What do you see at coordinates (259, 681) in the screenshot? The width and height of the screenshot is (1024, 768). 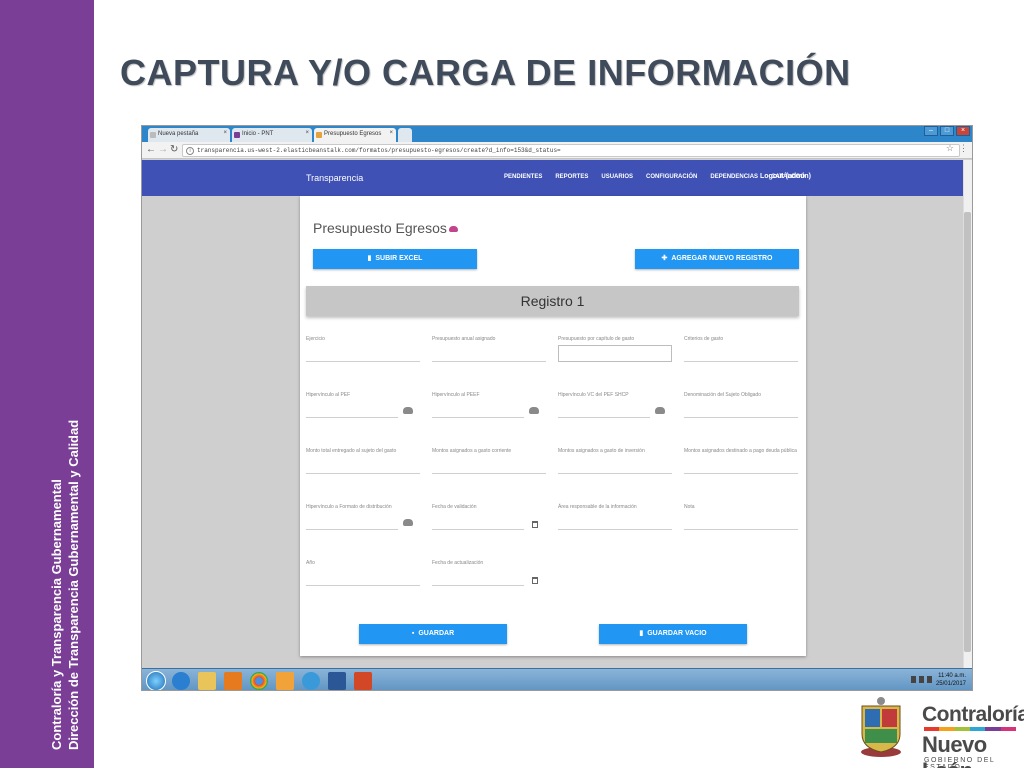 I see `chrome-icon` at bounding box center [259, 681].